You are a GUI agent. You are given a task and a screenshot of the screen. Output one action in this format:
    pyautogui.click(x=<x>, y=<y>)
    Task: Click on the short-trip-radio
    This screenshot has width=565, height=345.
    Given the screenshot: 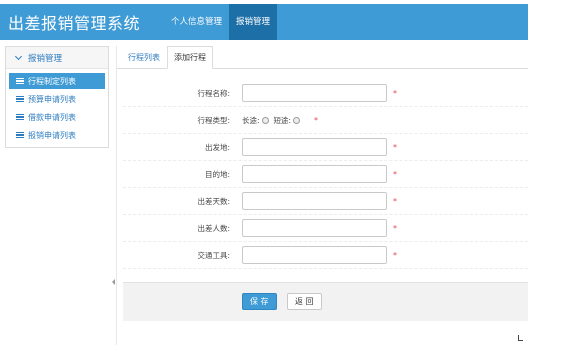 What is the action you would take?
    pyautogui.click(x=297, y=120)
    